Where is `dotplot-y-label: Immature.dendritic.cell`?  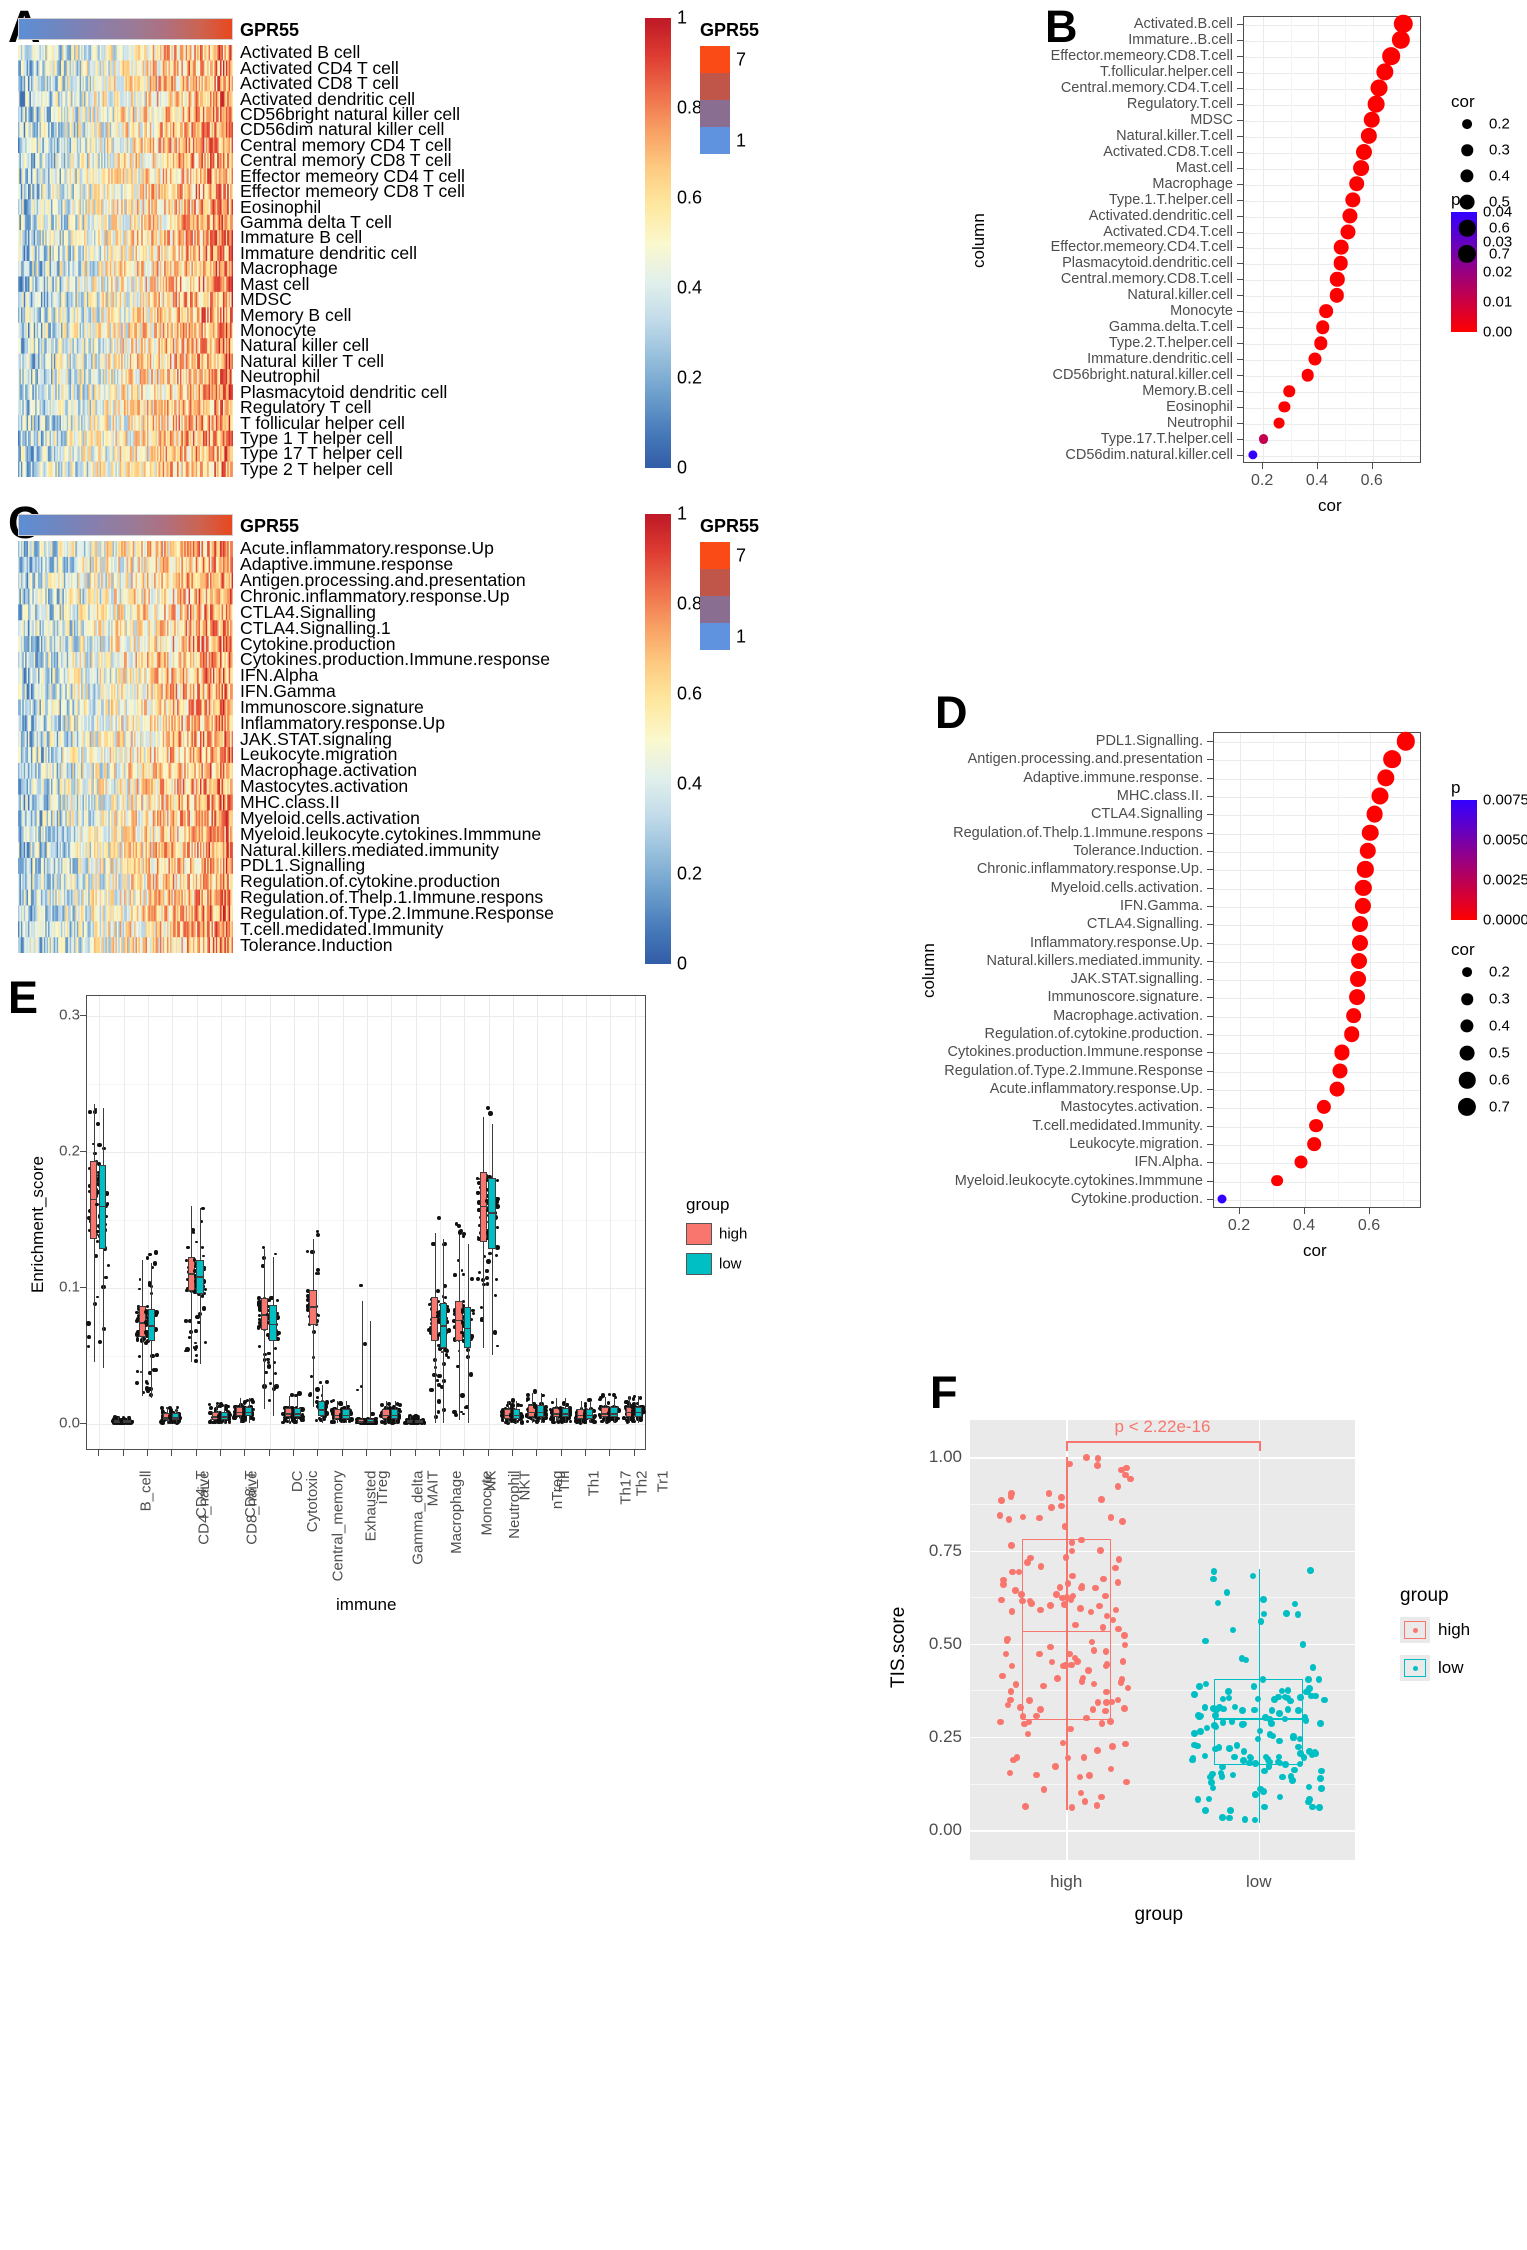
dotplot-y-label: Immature.dendritic.cell is located at coordinates (1160, 359).